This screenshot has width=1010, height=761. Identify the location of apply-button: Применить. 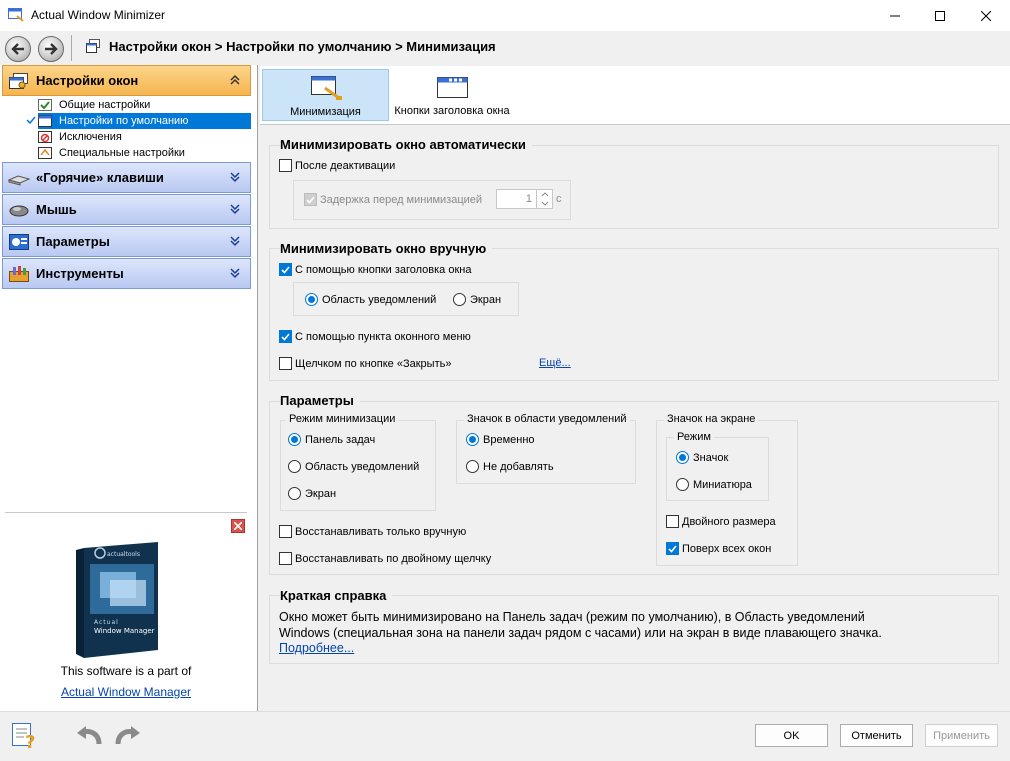
(961, 735).